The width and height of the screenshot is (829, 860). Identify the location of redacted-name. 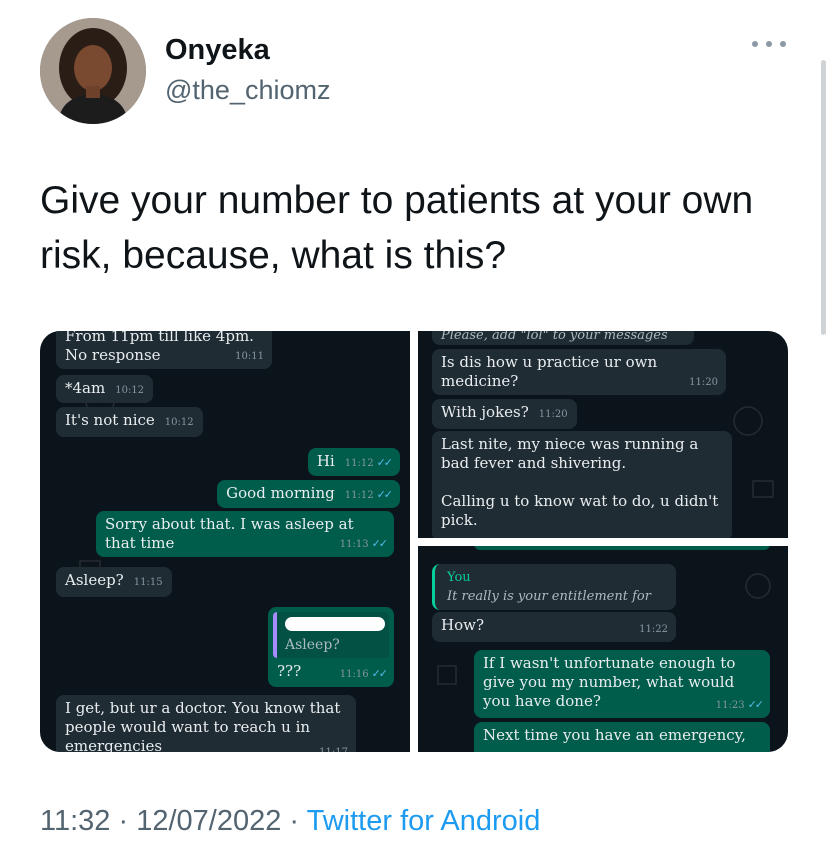
(335, 624).